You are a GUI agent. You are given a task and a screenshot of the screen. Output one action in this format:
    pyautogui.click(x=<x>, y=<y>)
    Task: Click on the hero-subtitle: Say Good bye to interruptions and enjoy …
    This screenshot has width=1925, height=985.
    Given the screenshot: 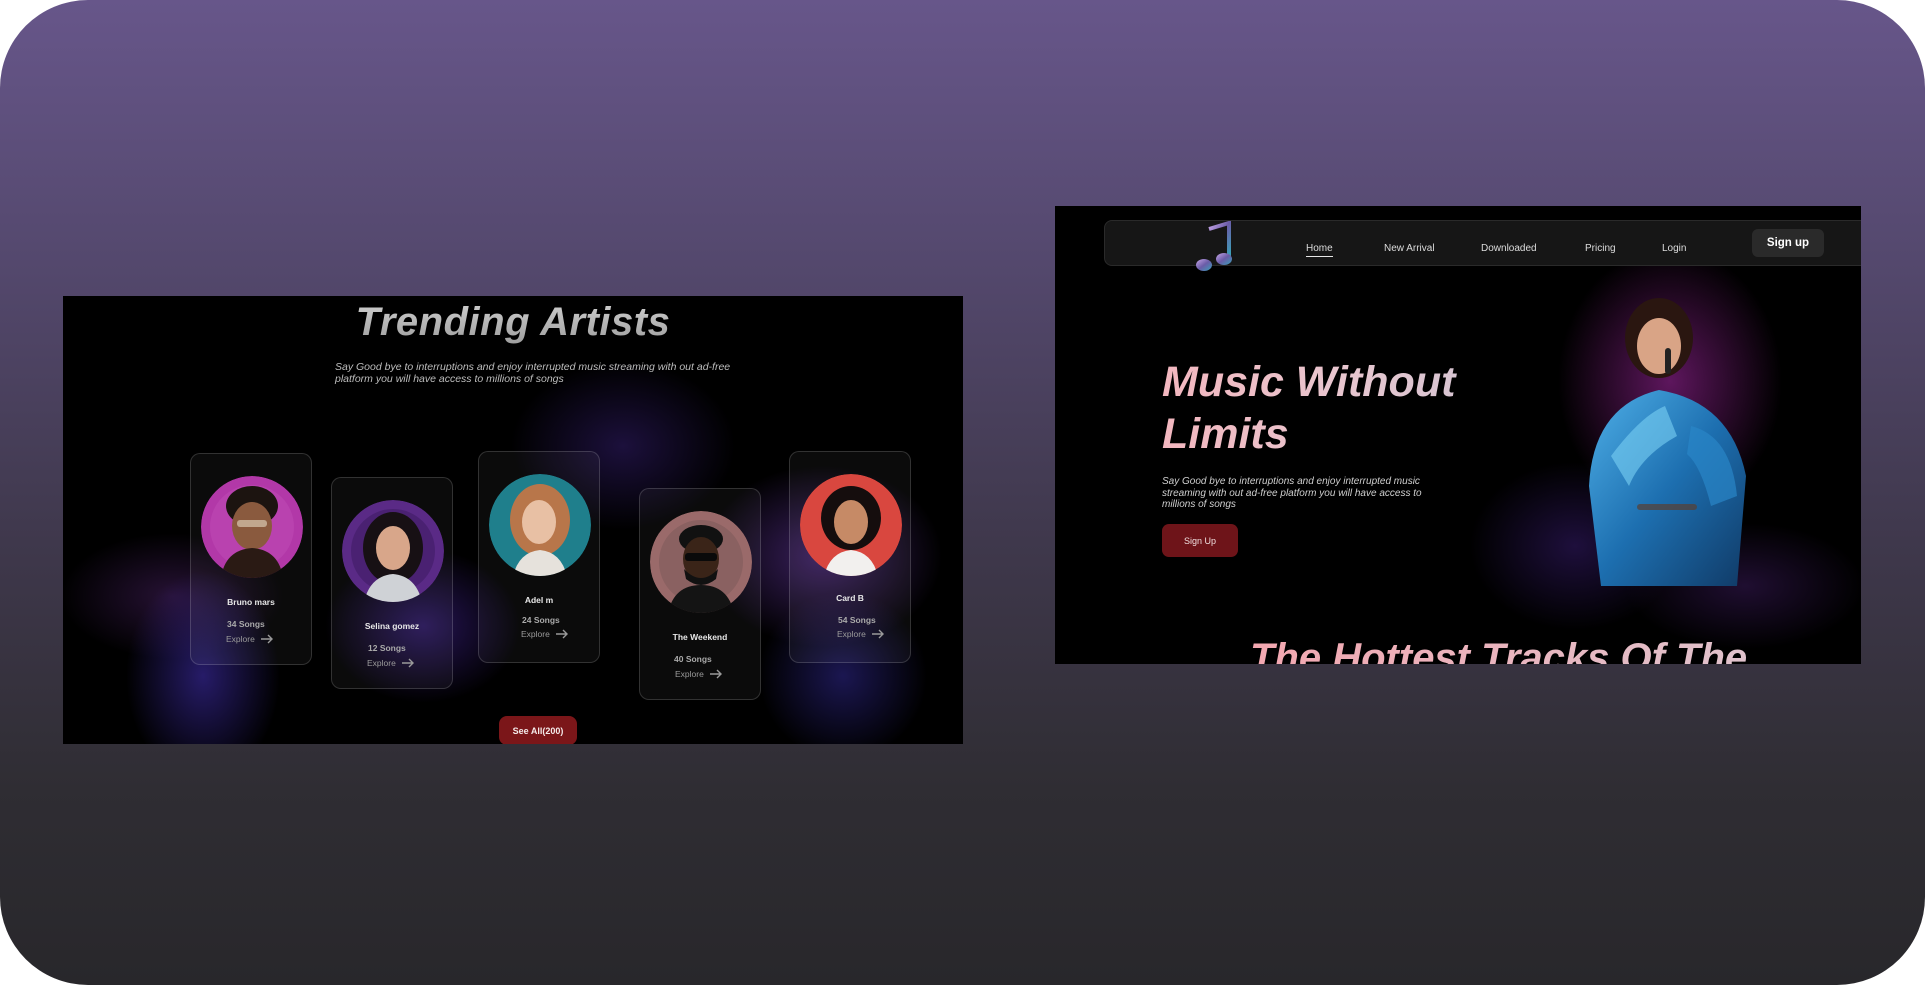 What is the action you would take?
    pyautogui.click(x=1292, y=493)
    